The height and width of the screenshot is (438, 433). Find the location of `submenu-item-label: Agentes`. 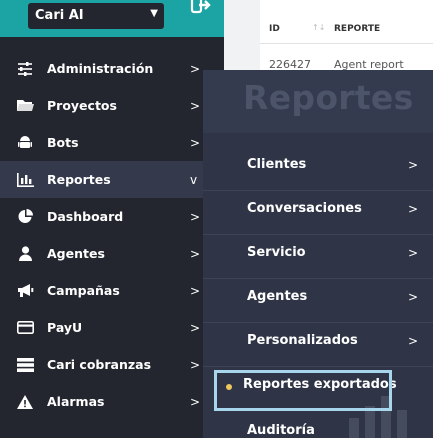

submenu-item-label: Agentes is located at coordinates (277, 296).